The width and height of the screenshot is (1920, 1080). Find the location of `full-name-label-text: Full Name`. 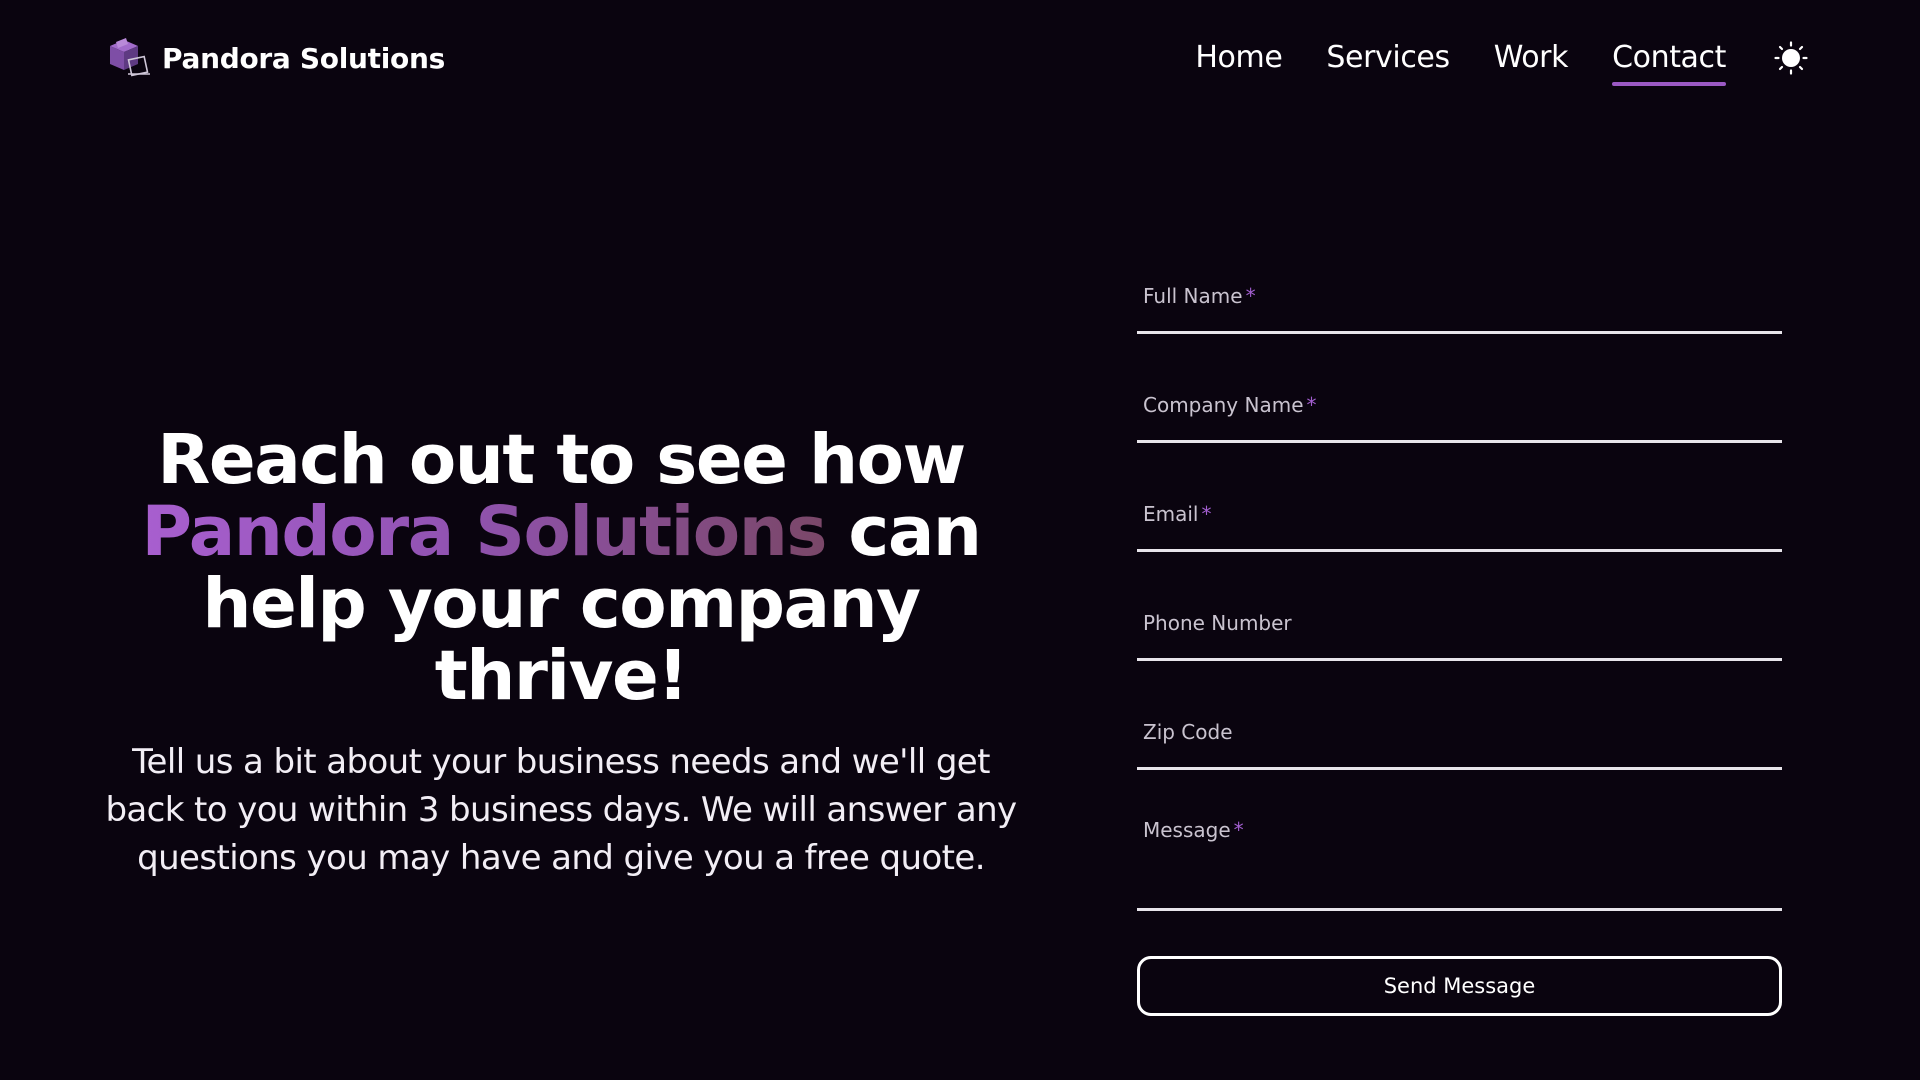

full-name-label-text: Full Name is located at coordinates (1193, 296).